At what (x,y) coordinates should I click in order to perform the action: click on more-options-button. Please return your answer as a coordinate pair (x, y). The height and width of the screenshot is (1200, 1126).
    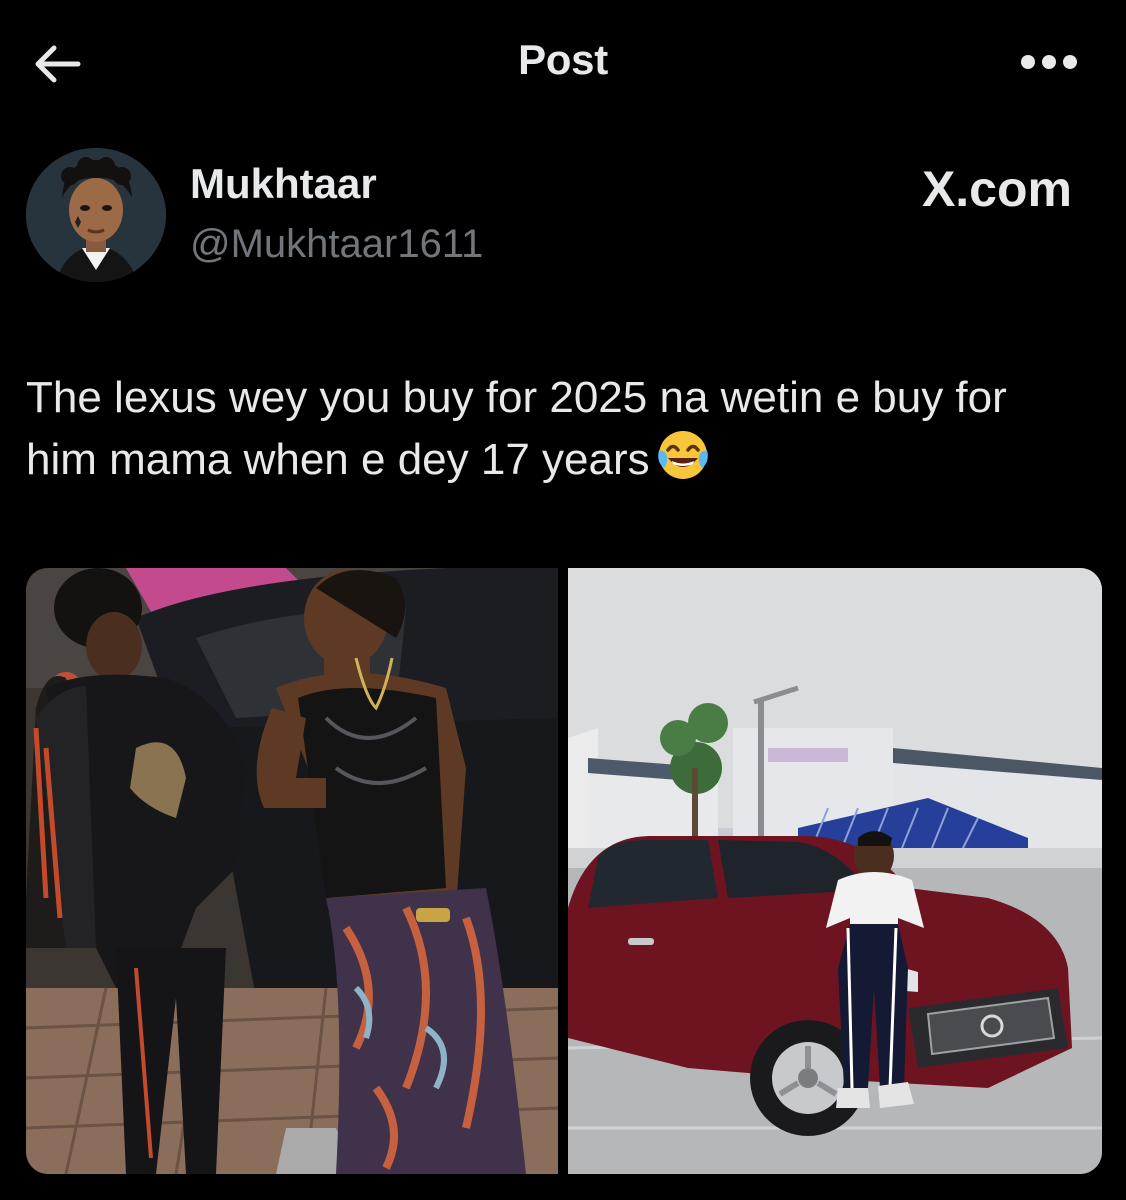
    Looking at the image, I should click on (1049, 62).